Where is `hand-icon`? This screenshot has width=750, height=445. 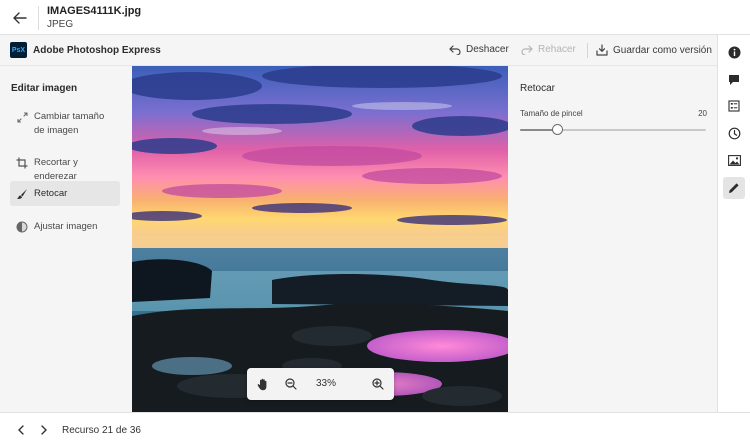 hand-icon is located at coordinates (262, 384).